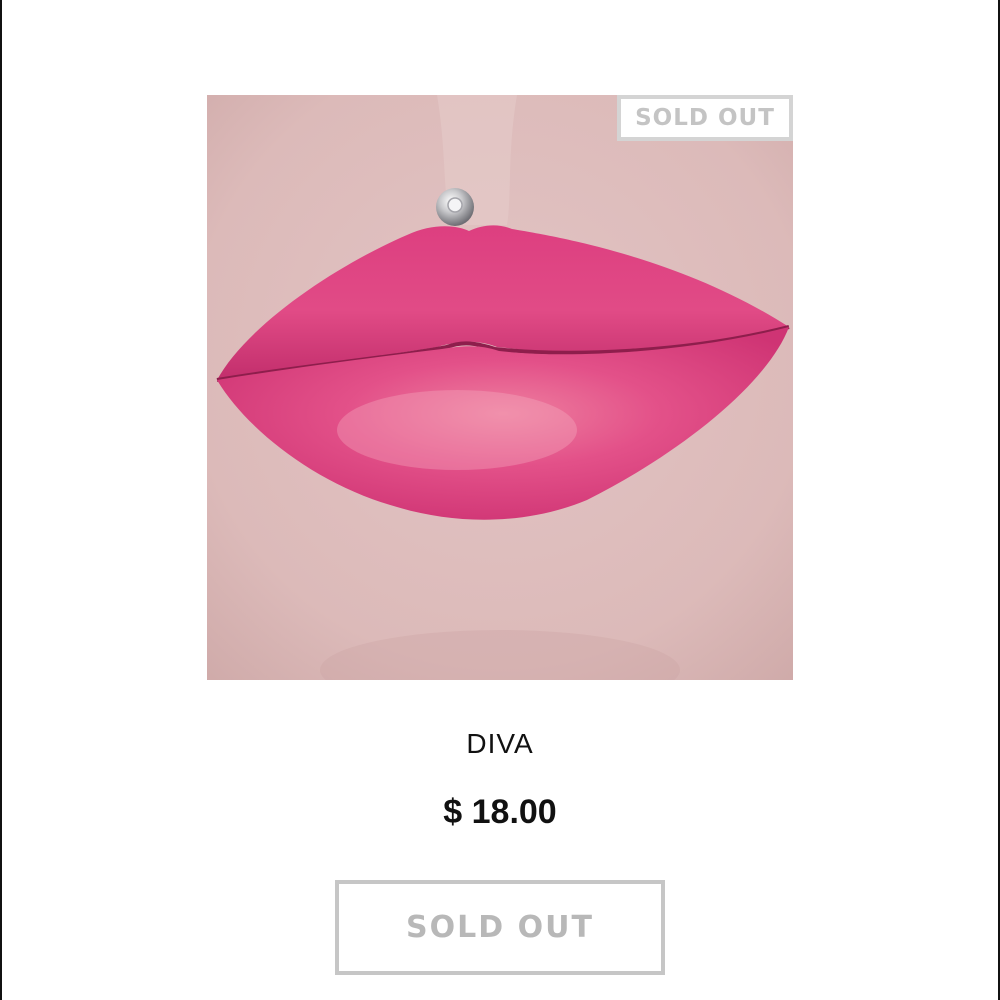 This screenshot has width=1000, height=1000. I want to click on product-price: $ 18.00, so click(500, 812).